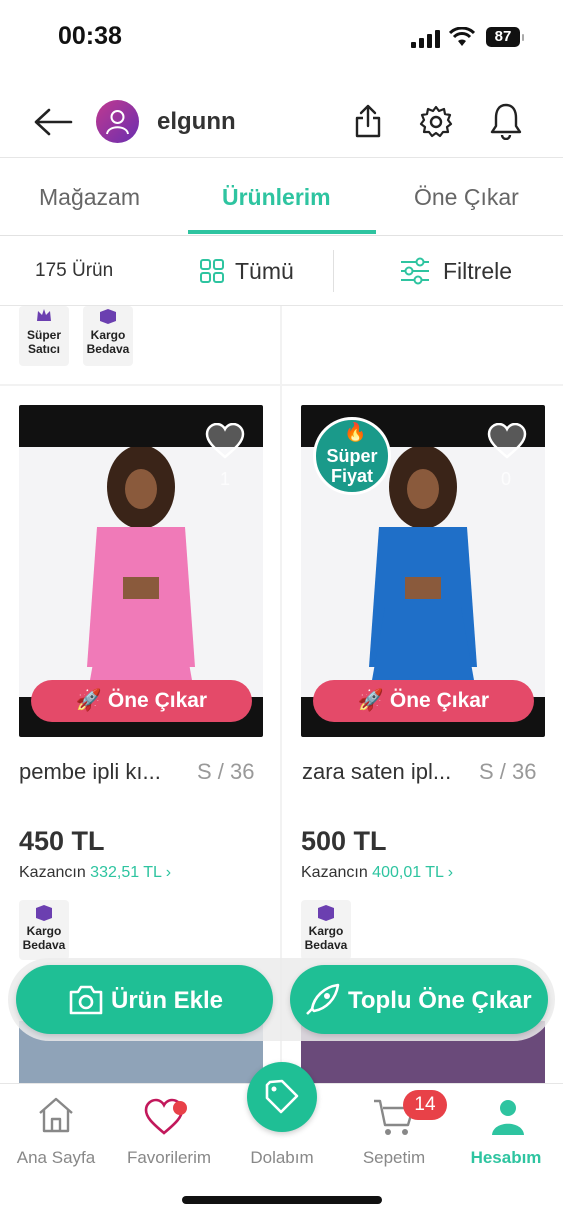 This screenshot has height=1219, width=563. Describe the element at coordinates (74, 270) in the screenshot. I see `product-count: 175 Ürün` at that location.